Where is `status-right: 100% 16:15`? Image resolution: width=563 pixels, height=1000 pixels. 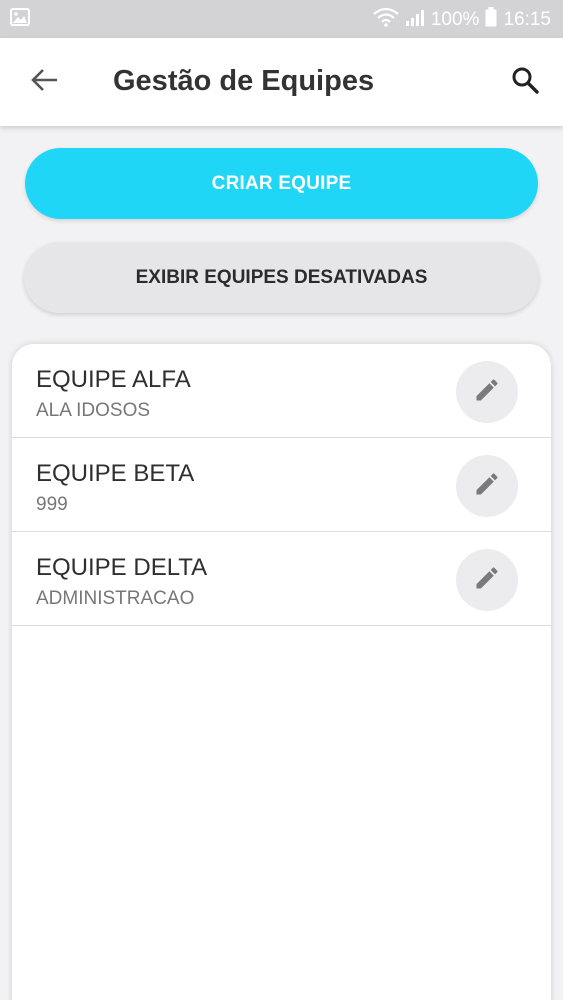
status-right: 100% 16:15 is located at coordinates (462, 19).